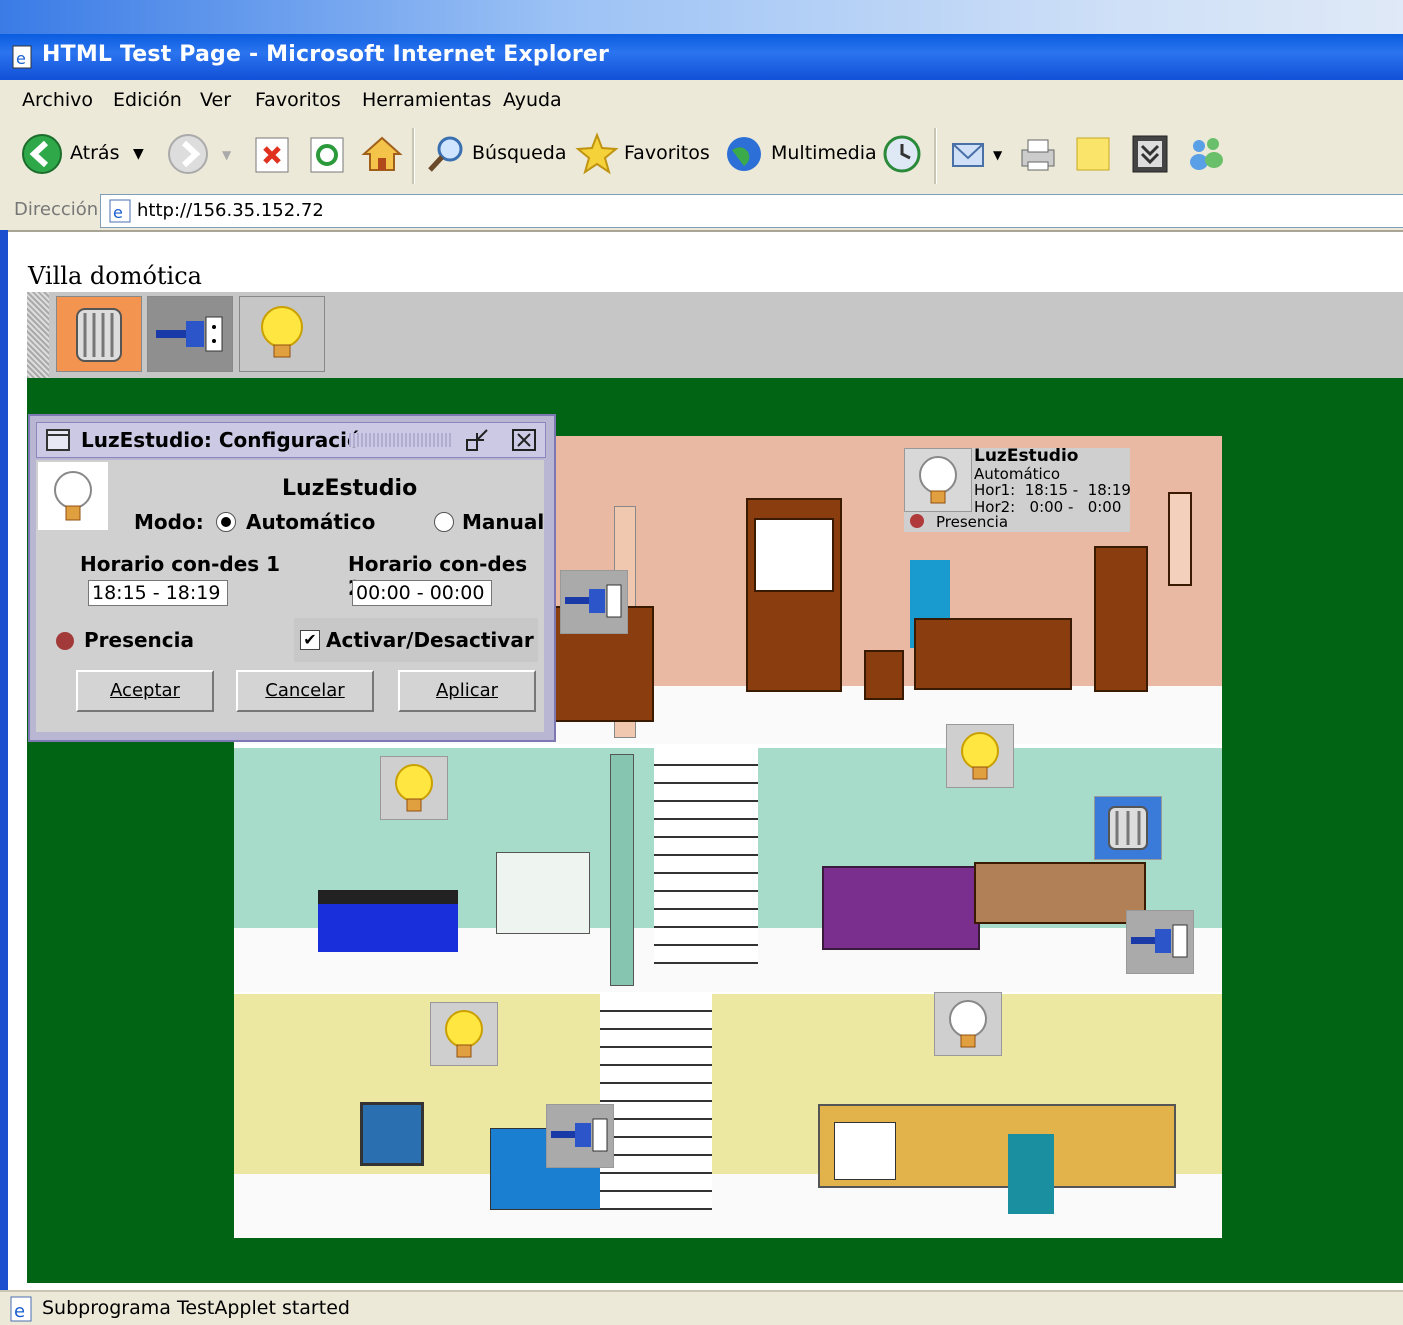 Image resolution: width=1403 pixels, height=1325 pixels. What do you see at coordinates (147, 100) in the screenshot?
I see `menu-edicion: Edición` at bounding box center [147, 100].